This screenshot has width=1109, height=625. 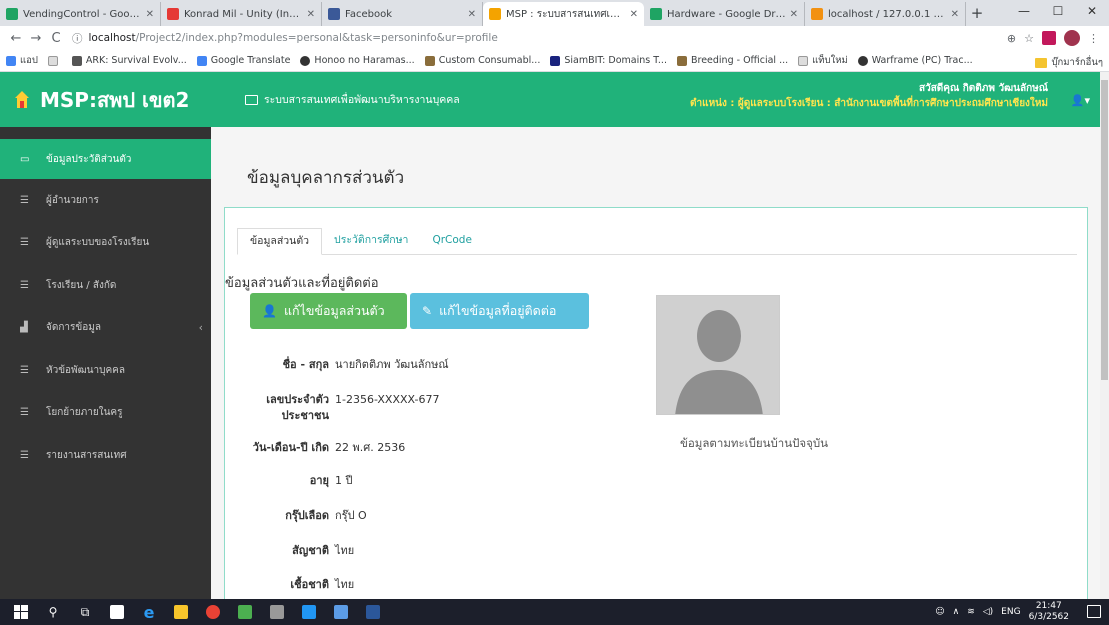 I want to click on sidebar-item-reports: ☰ รายงานสารสนเทศ, so click(x=105, y=455).